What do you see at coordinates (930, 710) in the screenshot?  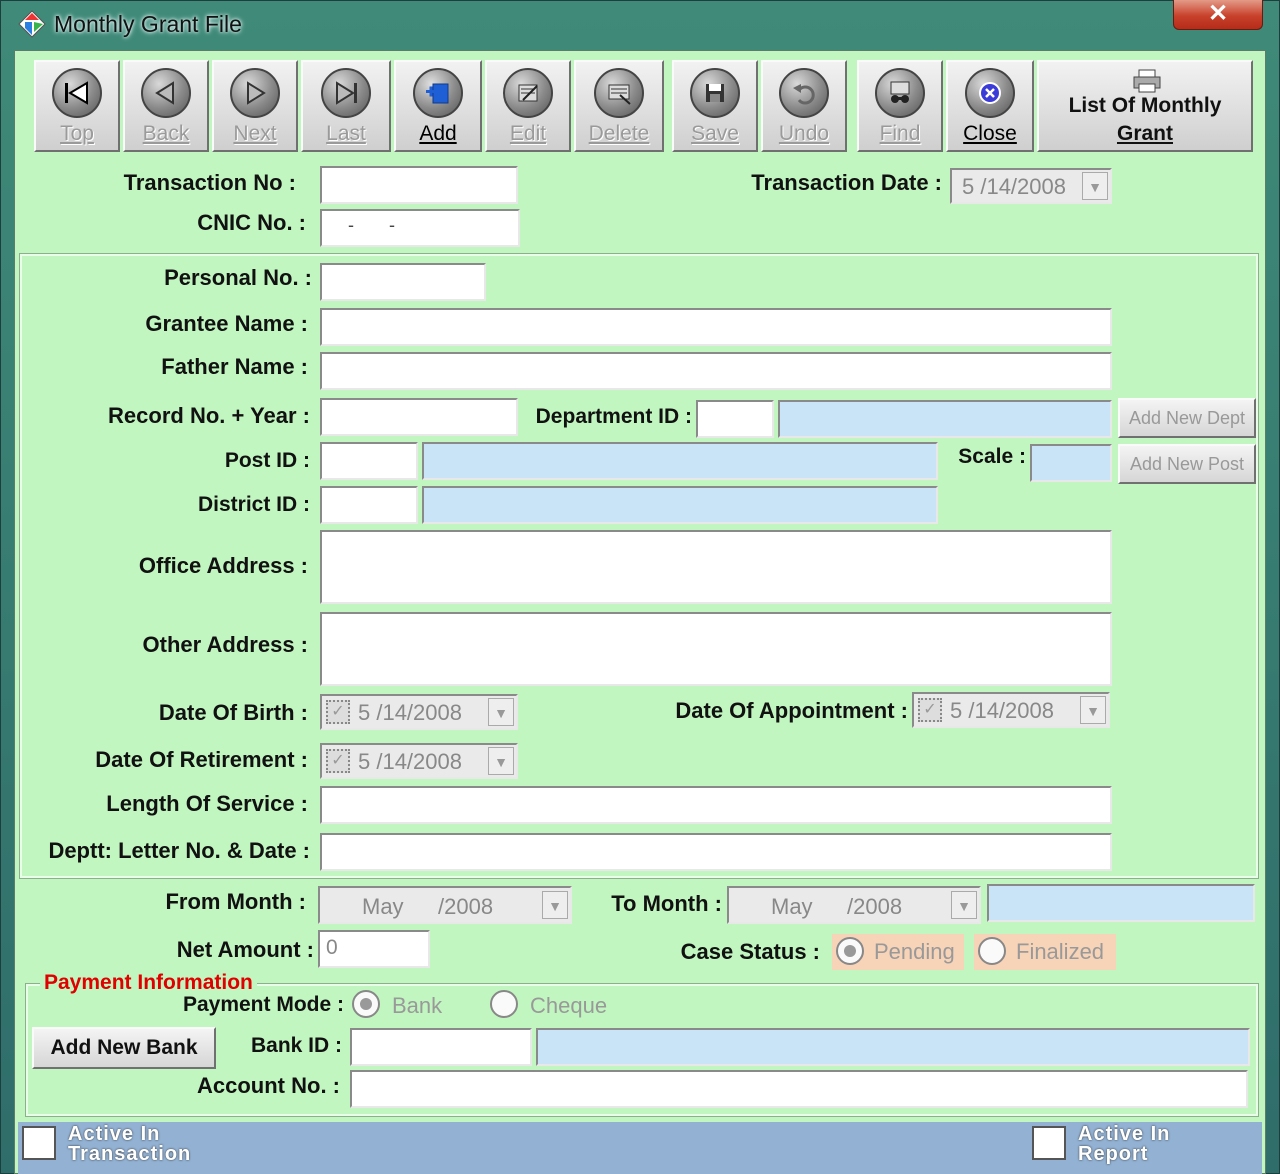 I see `doa-checkbox: ✓` at bounding box center [930, 710].